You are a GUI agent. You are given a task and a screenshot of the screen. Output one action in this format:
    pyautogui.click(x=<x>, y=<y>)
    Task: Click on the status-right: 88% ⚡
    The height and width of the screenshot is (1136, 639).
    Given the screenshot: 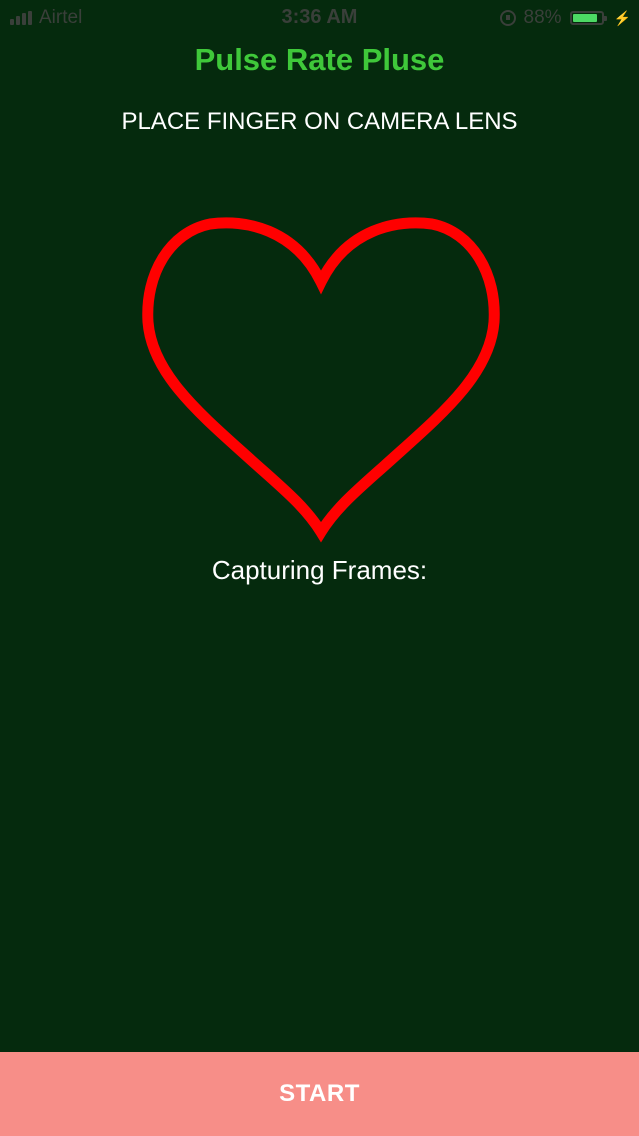 What is the action you would take?
    pyautogui.click(x=565, y=18)
    